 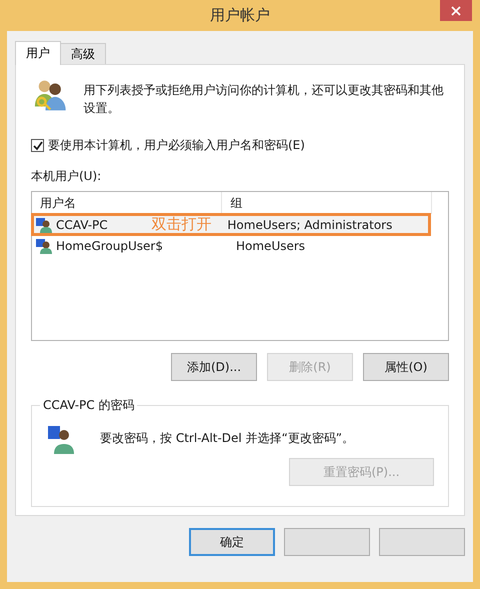 What do you see at coordinates (66, 176) in the screenshot?
I see `users-label: 本机用户(U):` at bounding box center [66, 176].